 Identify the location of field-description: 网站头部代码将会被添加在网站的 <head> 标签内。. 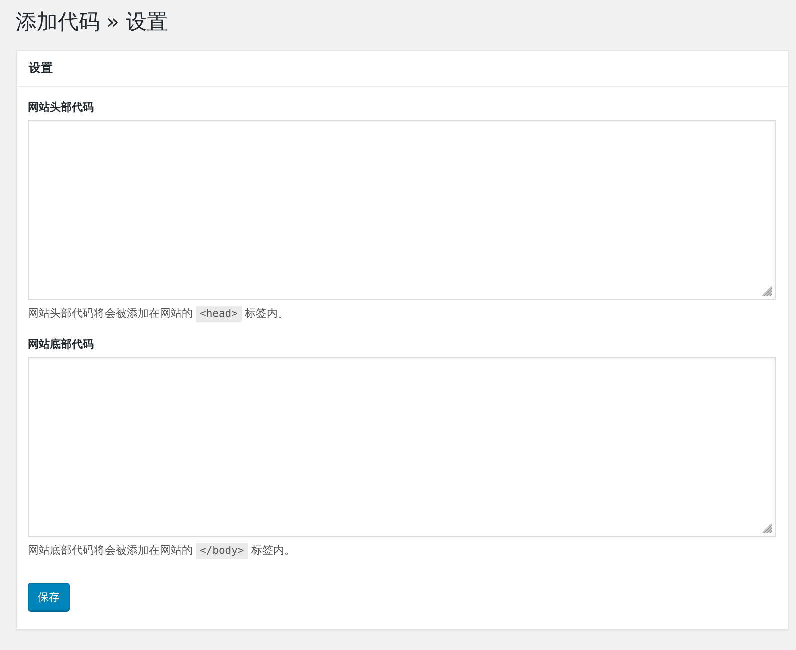
(159, 314).